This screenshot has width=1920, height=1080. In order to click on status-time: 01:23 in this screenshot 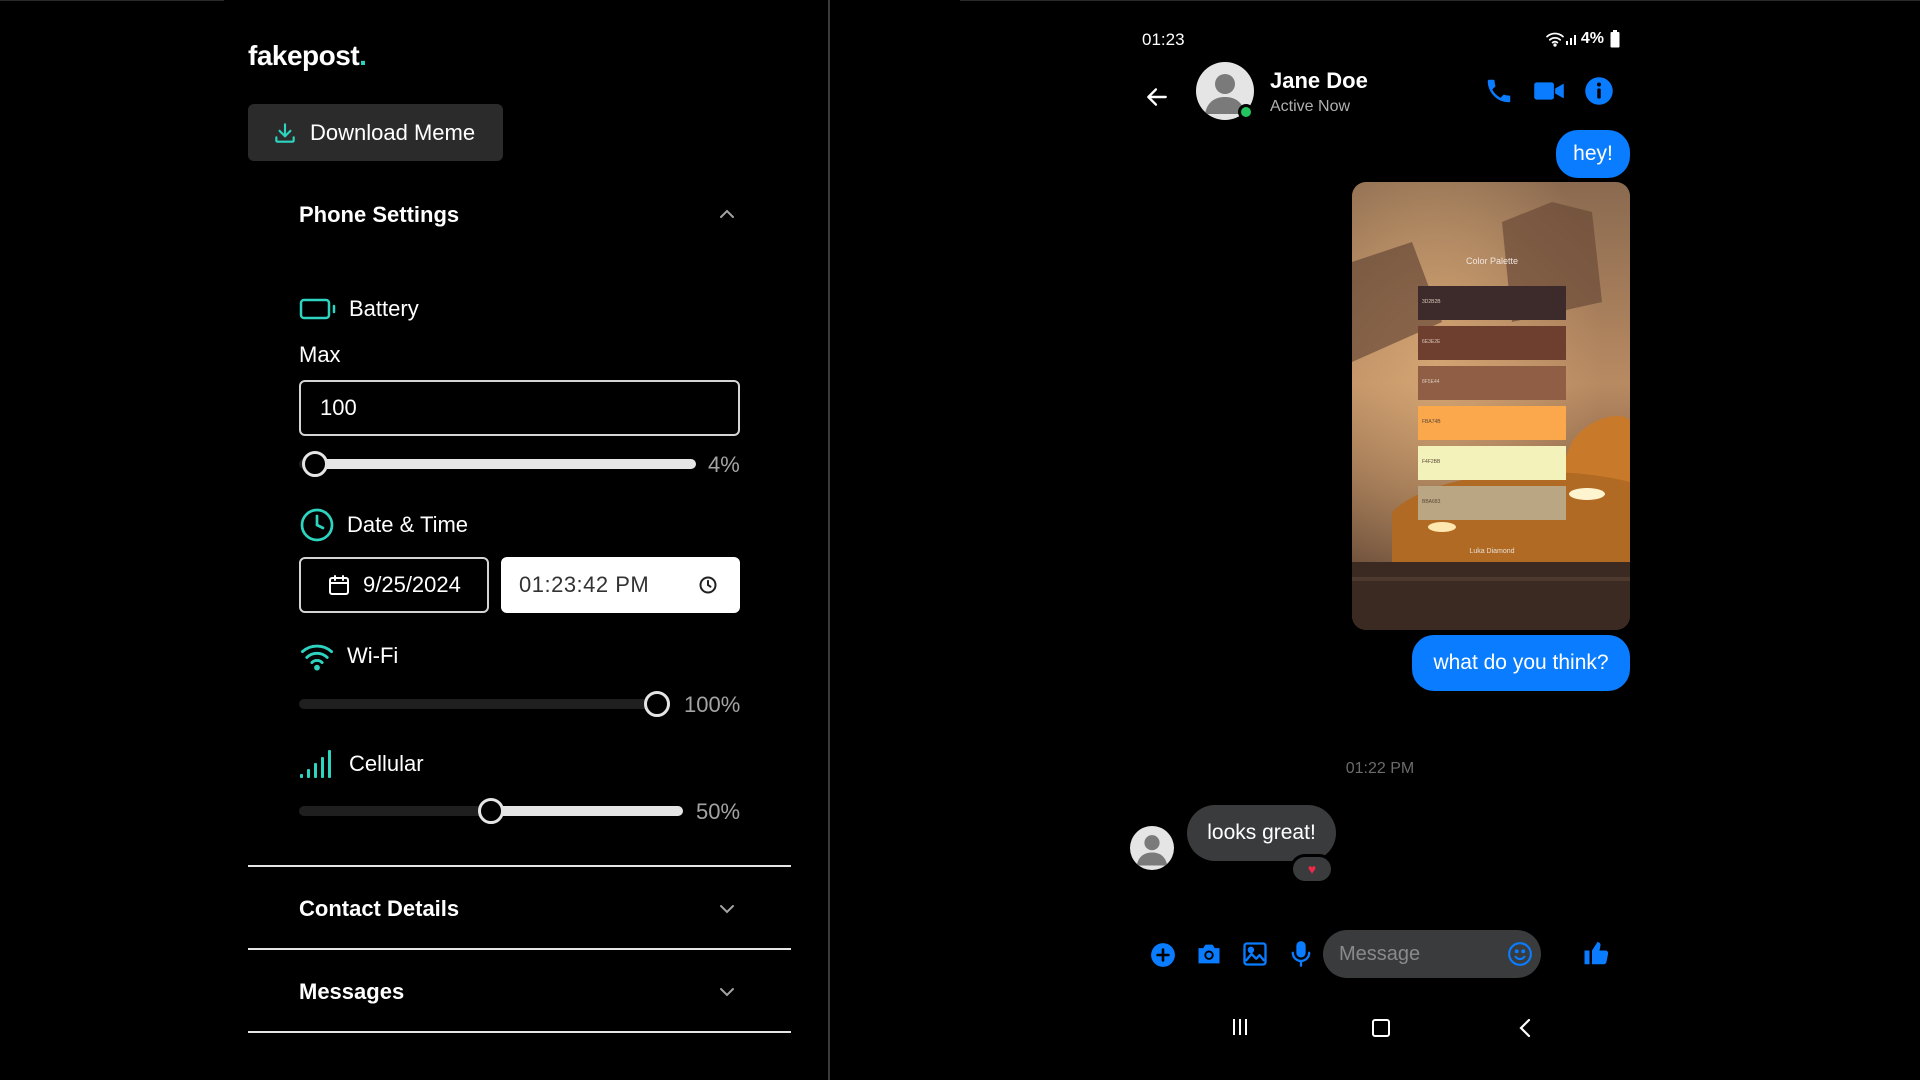, I will do `click(1163, 39)`.